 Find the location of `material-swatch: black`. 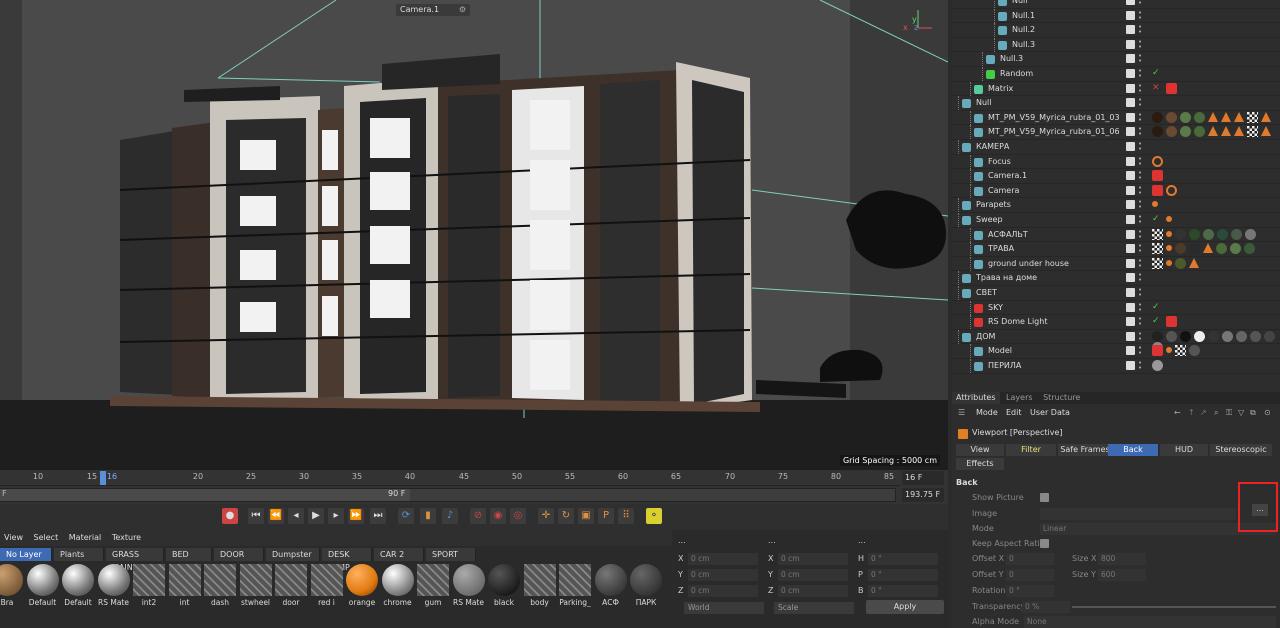

material-swatch: black is located at coordinates (504, 585).